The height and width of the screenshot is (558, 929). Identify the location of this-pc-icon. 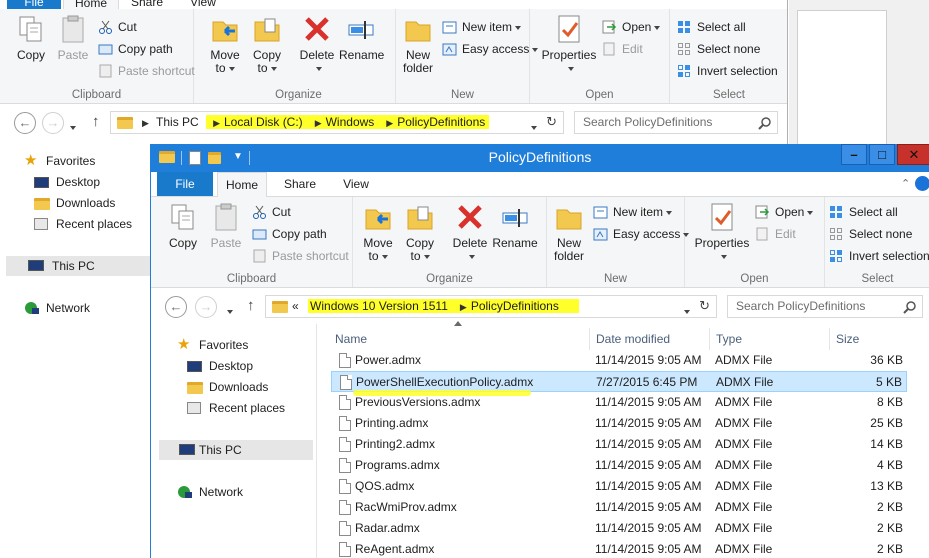
(36, 265).